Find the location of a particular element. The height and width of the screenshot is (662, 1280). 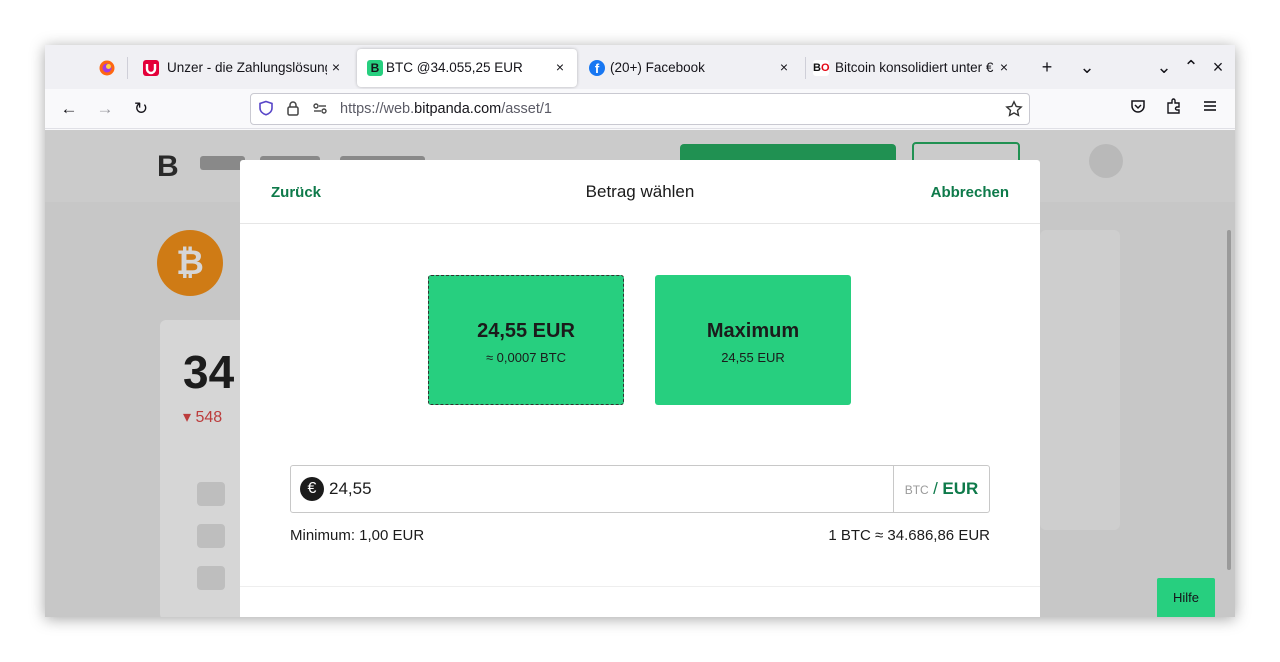

pocket-icon is located at coordinates (1138, 109).